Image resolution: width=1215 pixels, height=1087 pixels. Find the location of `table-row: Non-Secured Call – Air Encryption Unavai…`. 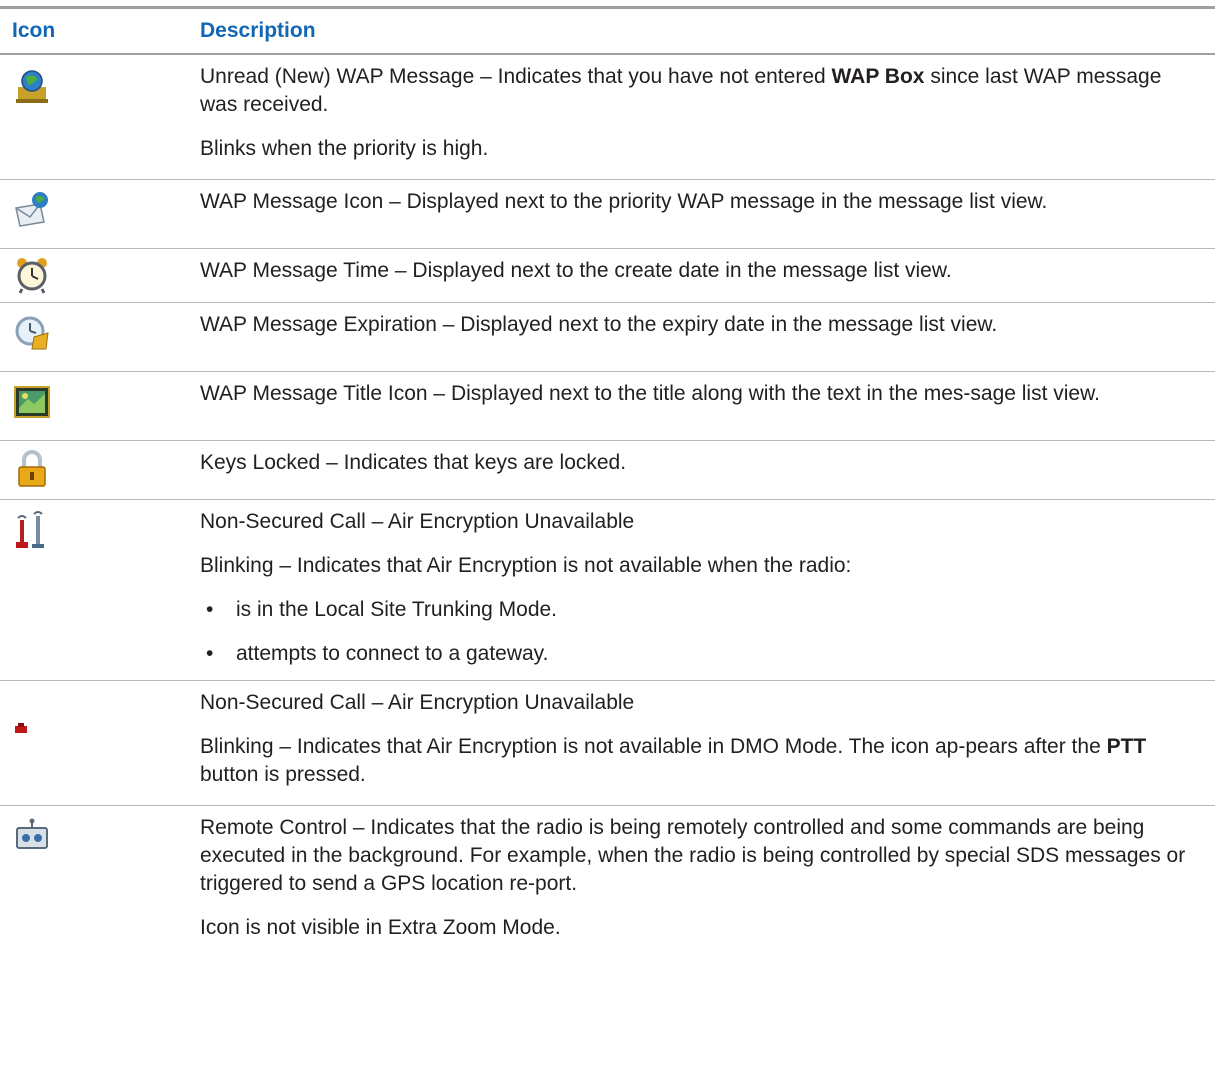

table-row: Non-Secured Call – Air Encryption Unavai… is located at coordinates (607, 743).